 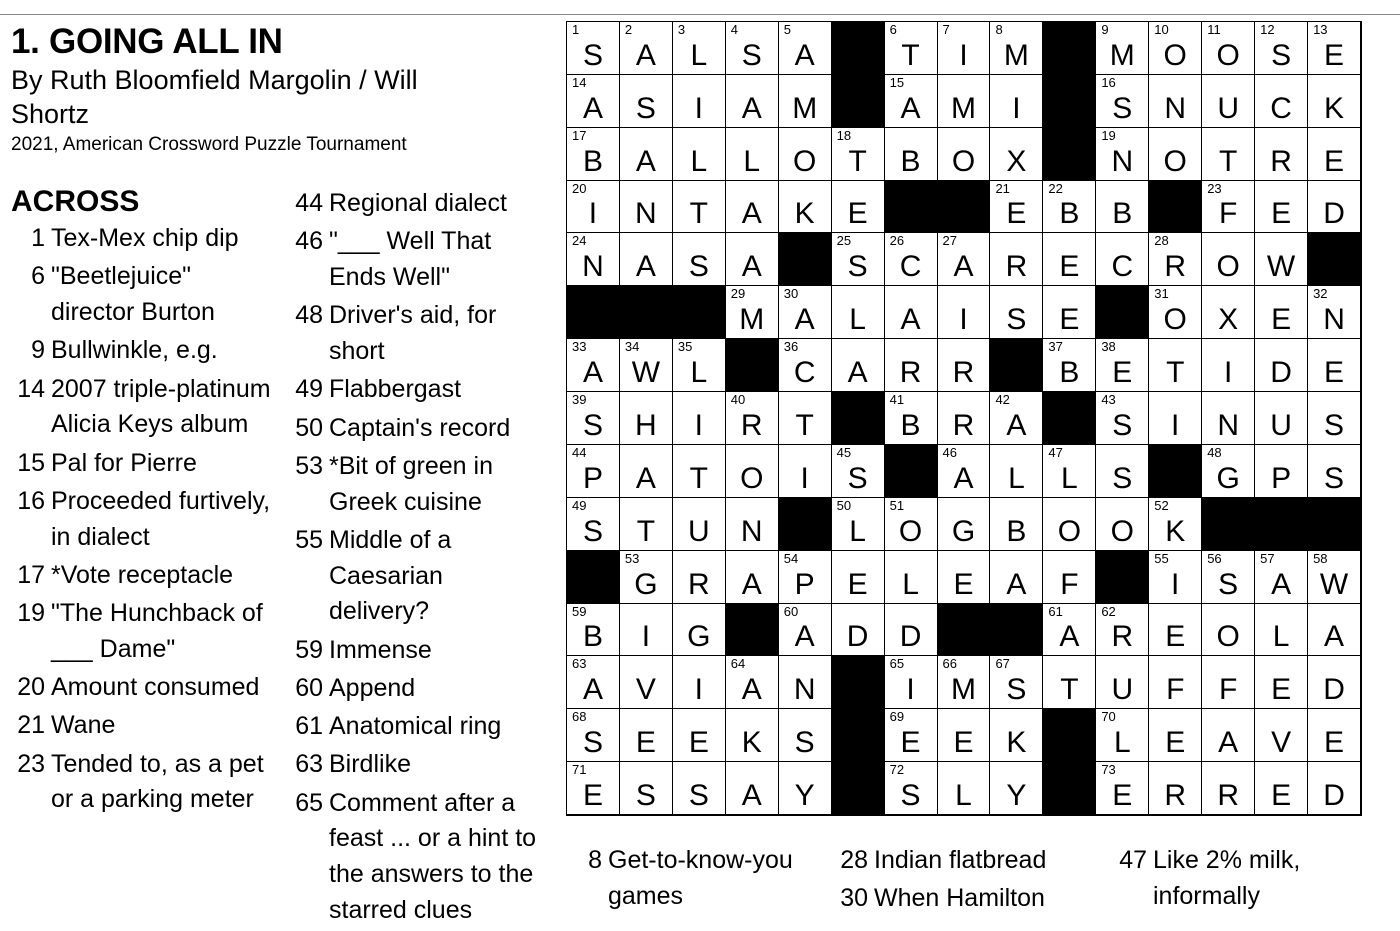 I want to click on grid-cell: 8M, so click(x=1016, y=47).